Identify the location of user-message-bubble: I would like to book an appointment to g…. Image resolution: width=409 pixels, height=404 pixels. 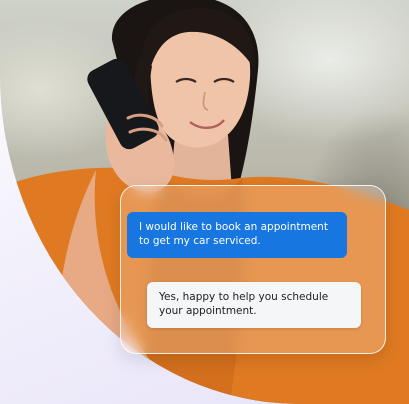
(237, 235).